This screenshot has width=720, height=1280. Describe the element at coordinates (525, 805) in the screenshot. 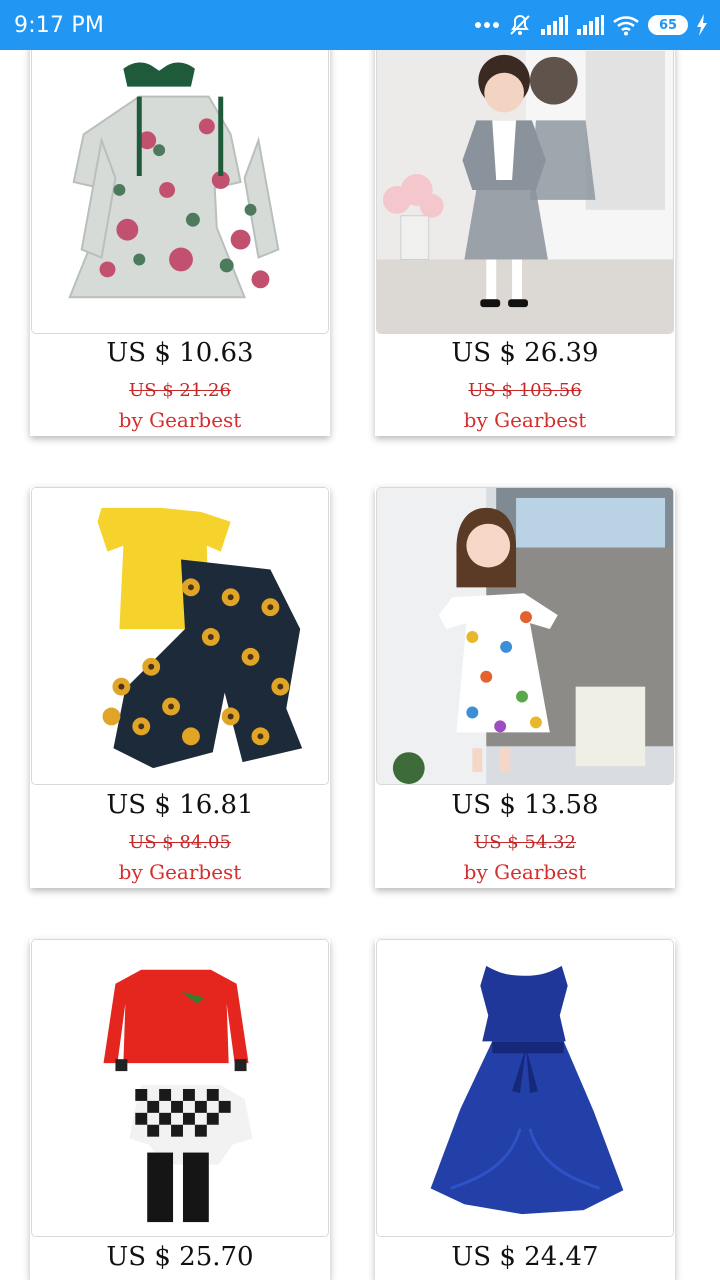

I see `price: US $ 13.58` at that location.